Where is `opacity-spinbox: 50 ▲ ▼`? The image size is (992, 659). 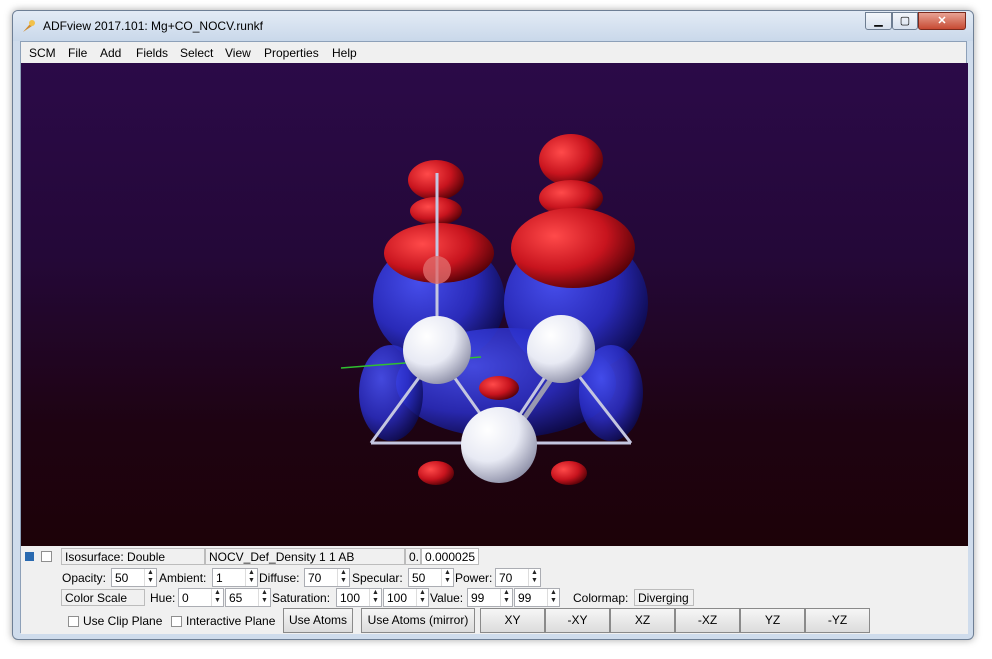 opacity-spinbox: 50 ▲ ▼ is located at coordinates (134, 577).